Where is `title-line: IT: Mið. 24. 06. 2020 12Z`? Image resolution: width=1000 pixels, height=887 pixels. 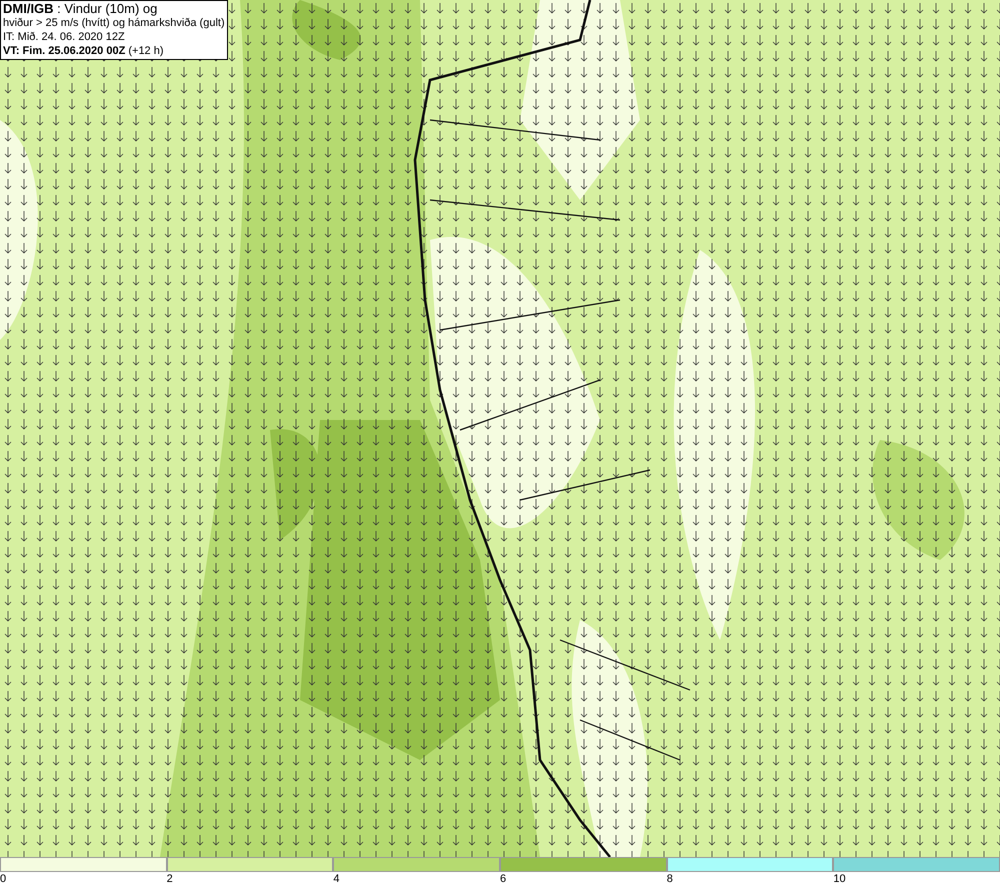
title-line: IT: Mið. 24. 06. 2020 12Z is located at coordinates (64, 37).